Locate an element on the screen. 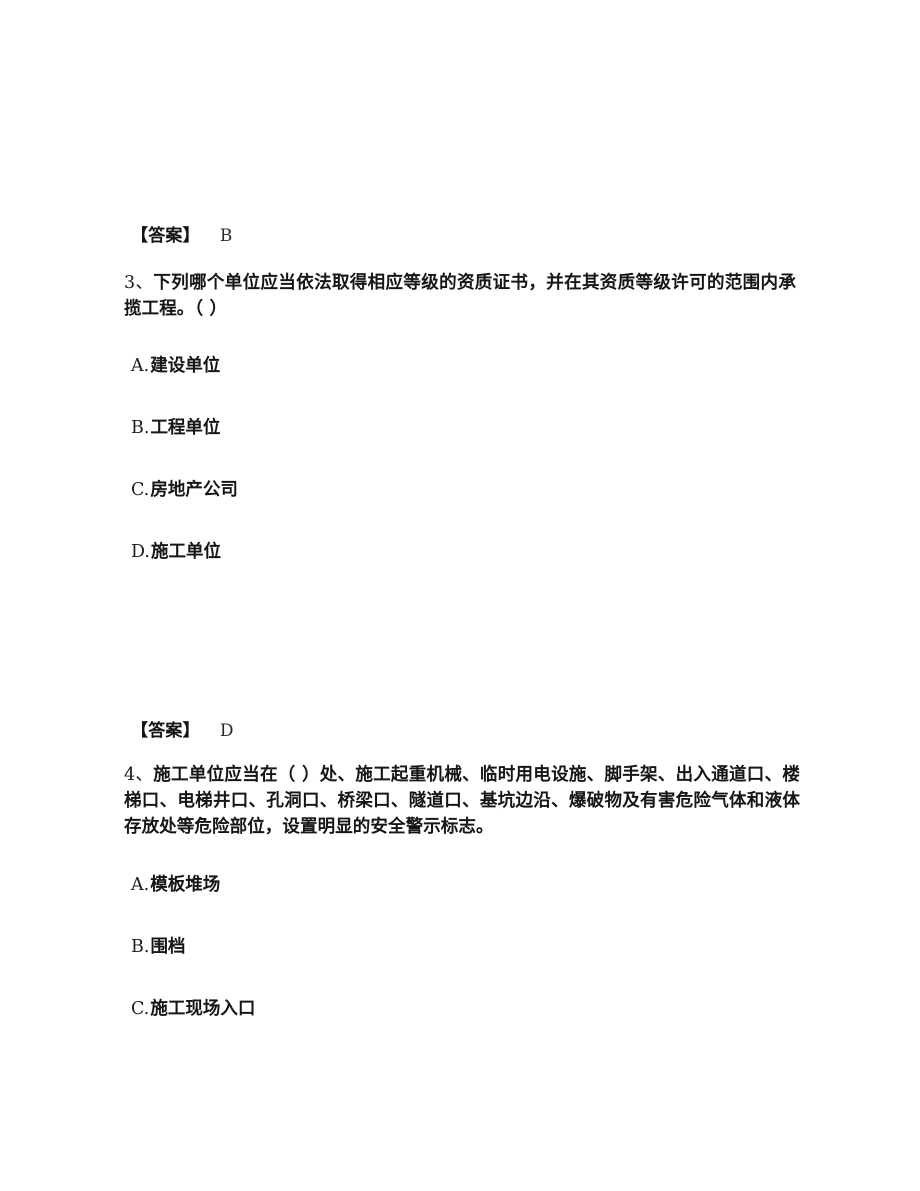 The height and width of the screenshot is (1191, 920). question-4-option-b: B.围档 is located at coordinates (158, 947).